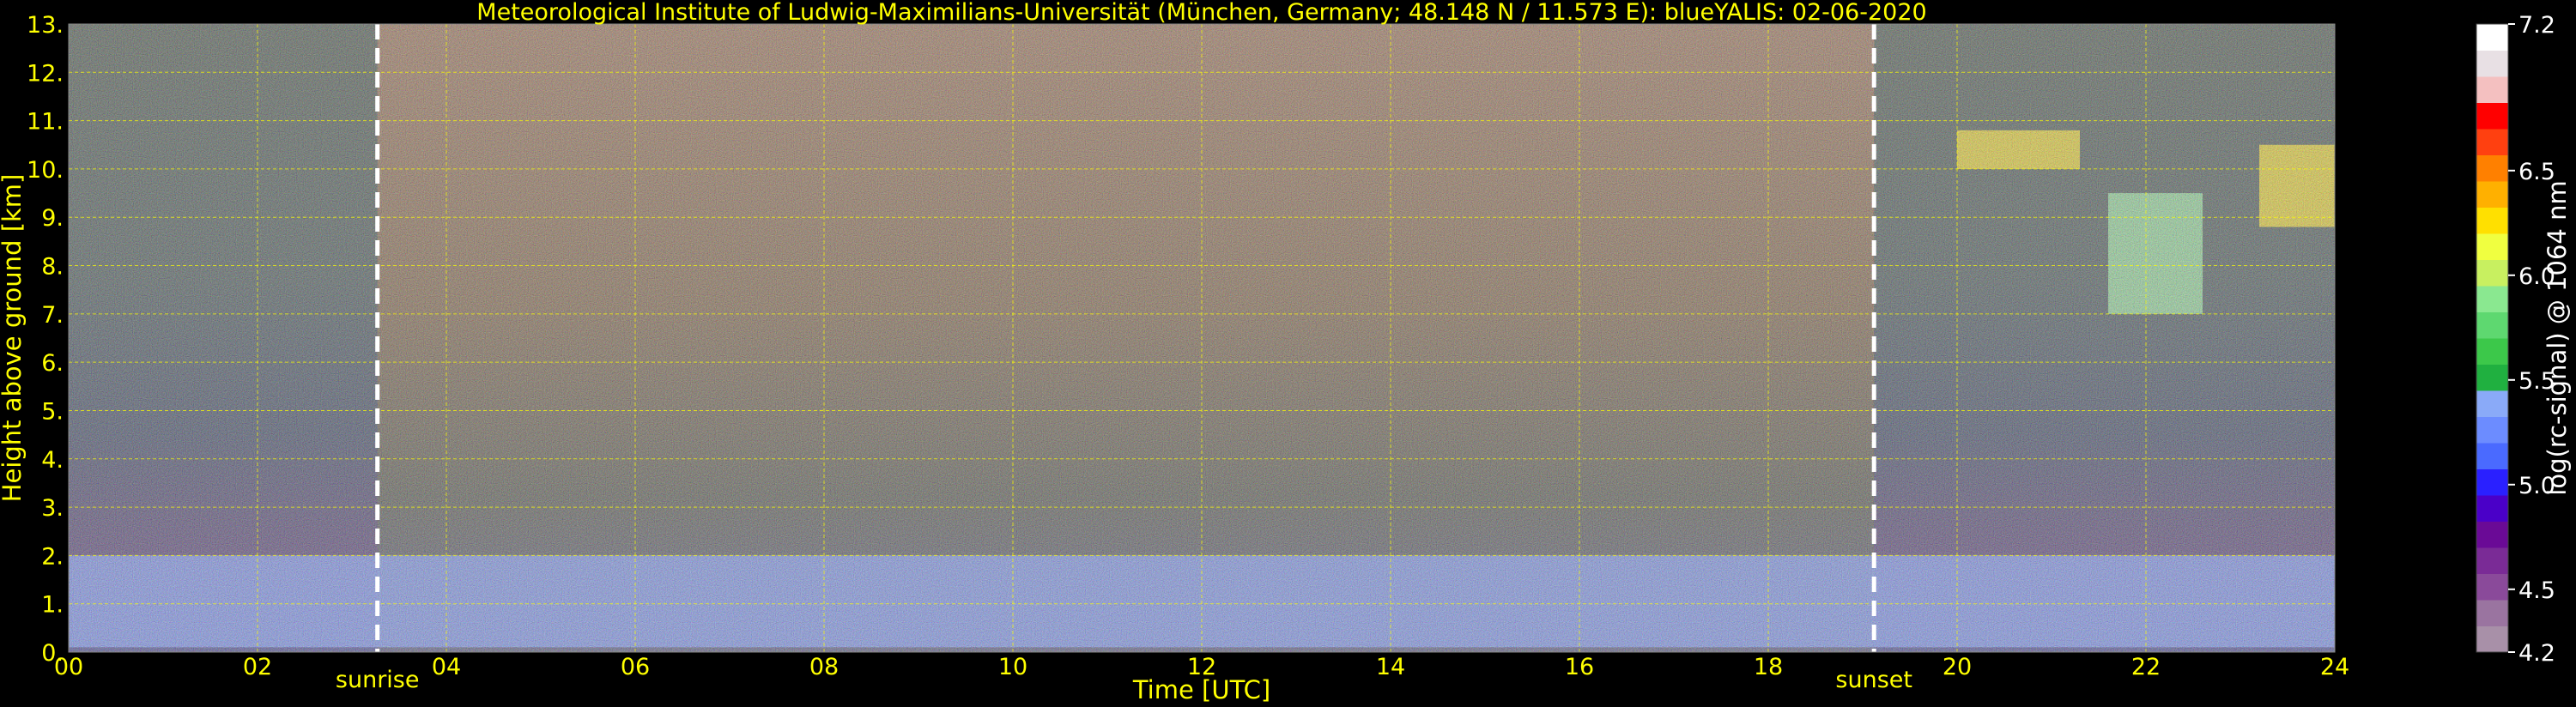  Describe the element at coordinates (52, 460) in the screenshot. I see `y-tick-label: 4.` at that location.